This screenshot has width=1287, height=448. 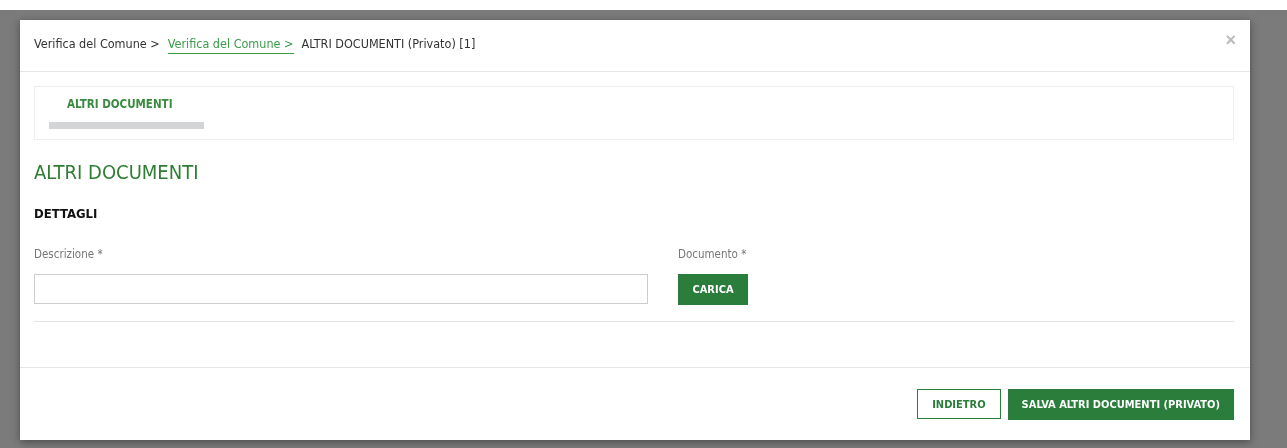 What do you see at coordinates (126, 104) in the screenshot?
I see `step-tab: ALTRI DOCUMENTI` at bounding box center [126, 104].